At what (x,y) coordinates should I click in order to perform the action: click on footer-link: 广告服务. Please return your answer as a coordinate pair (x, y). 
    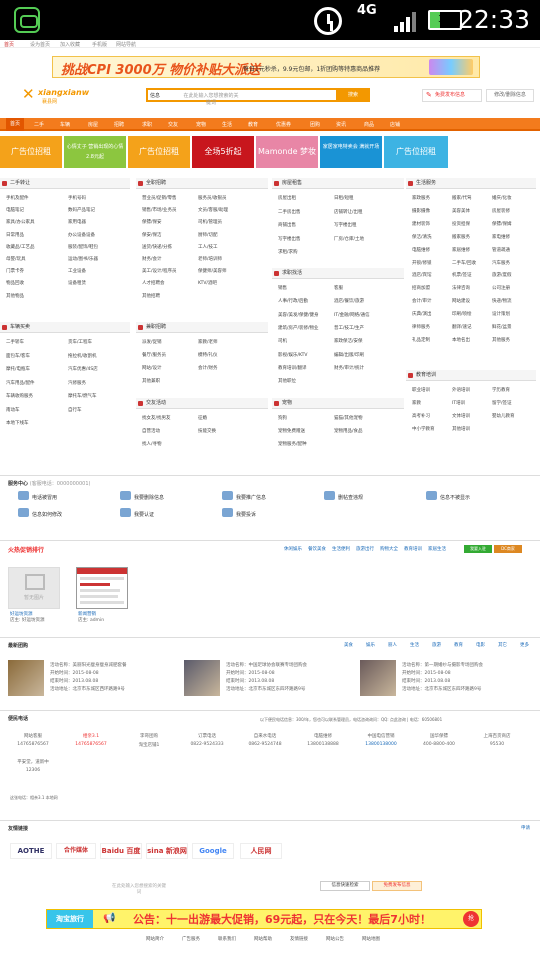
    Looking at the image, I should click on (191, 939).